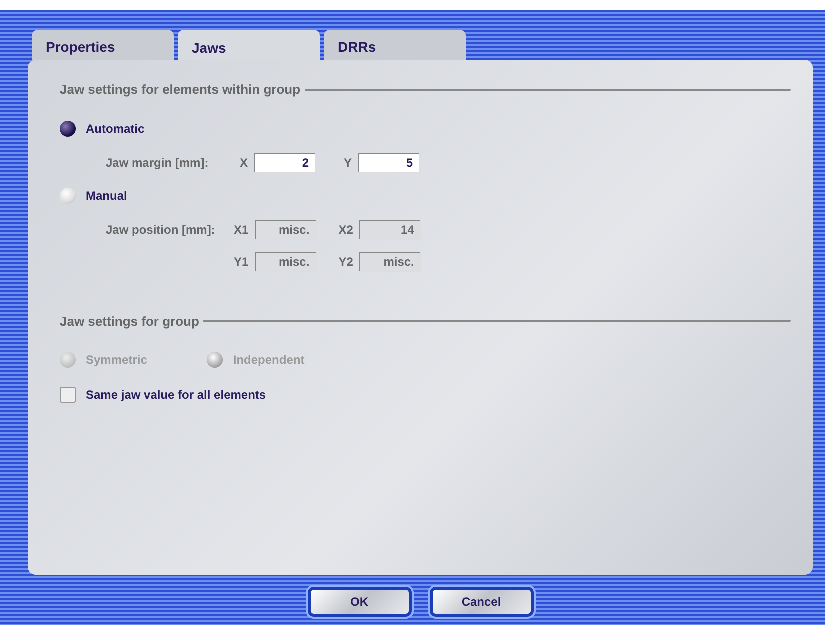 The height and width of the screenshot is (625, 825). Describe the element at coordinates (347, 163) in the screenshot. I see `field-label: Y` at that location.